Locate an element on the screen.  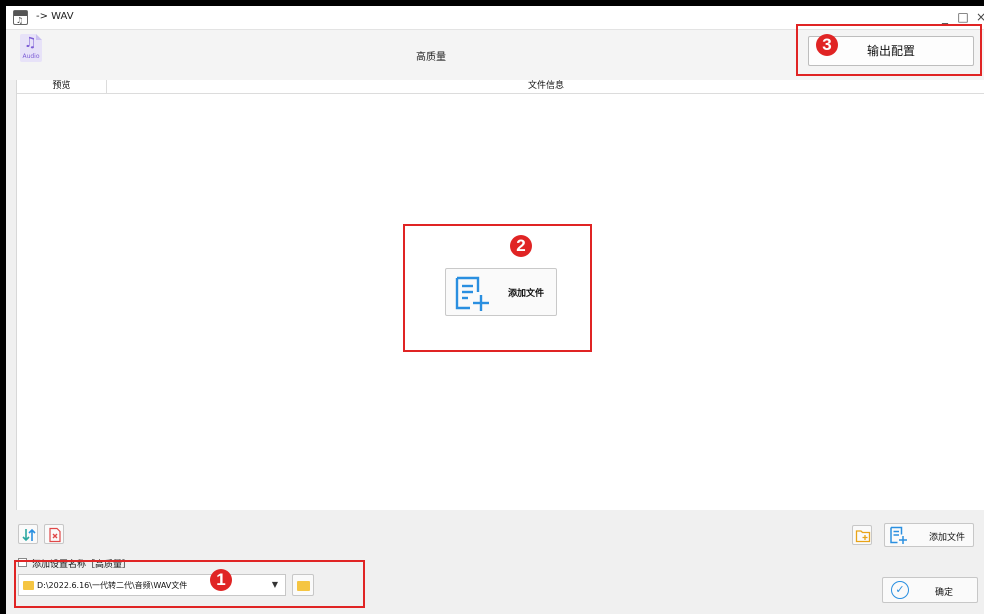
sort-icon is located at coordinates (29, 535).